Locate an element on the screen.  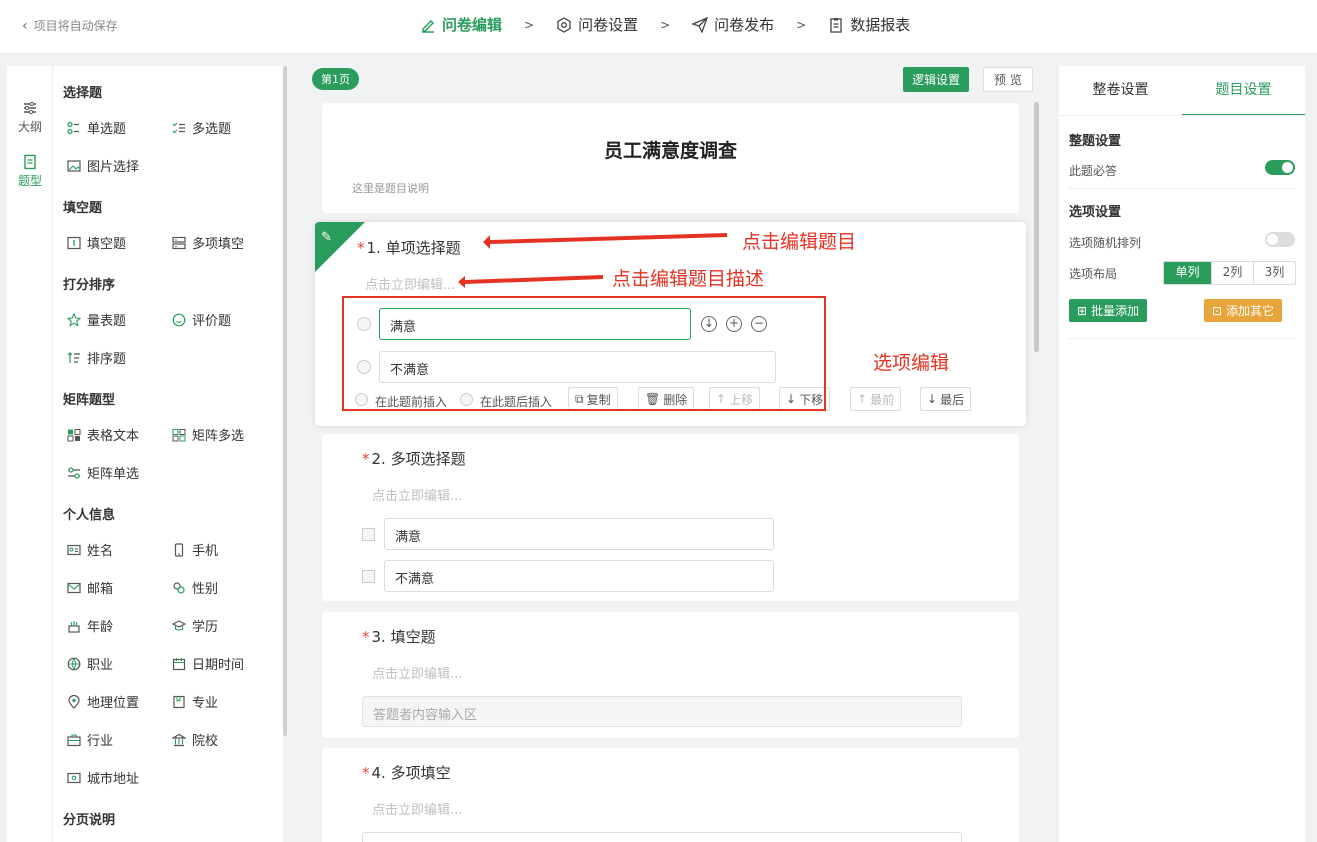
palette-phone: 手机 is located at coordinates (195, 549).